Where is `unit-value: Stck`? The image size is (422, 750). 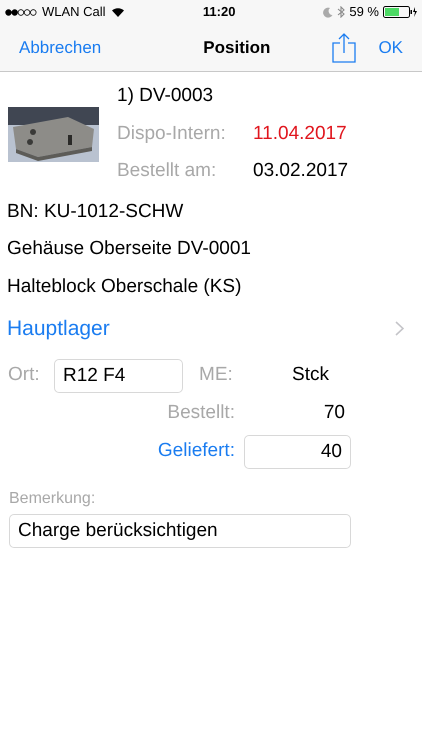
unit-value: Stck is located at coordinates (310, 375).